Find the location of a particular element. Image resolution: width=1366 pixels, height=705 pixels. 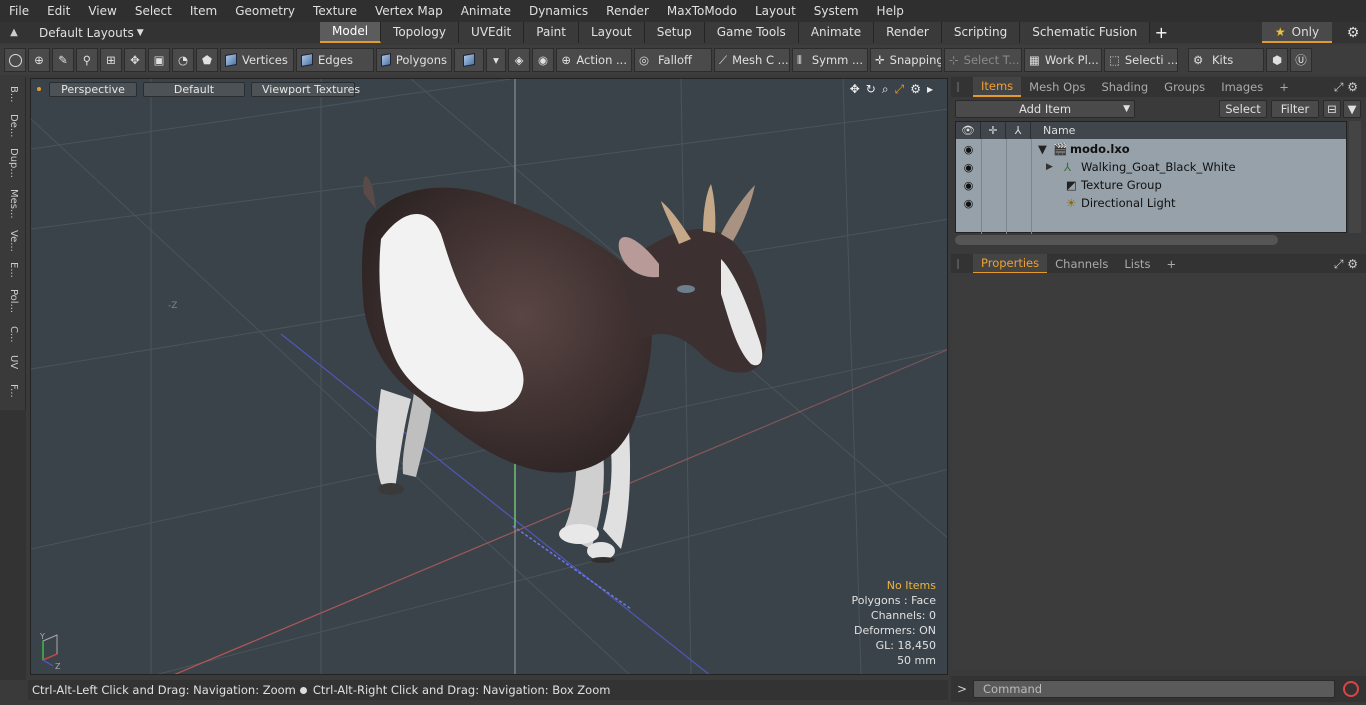

add-item-button: Add Item ▼ is located at coordinates (1045, 109).